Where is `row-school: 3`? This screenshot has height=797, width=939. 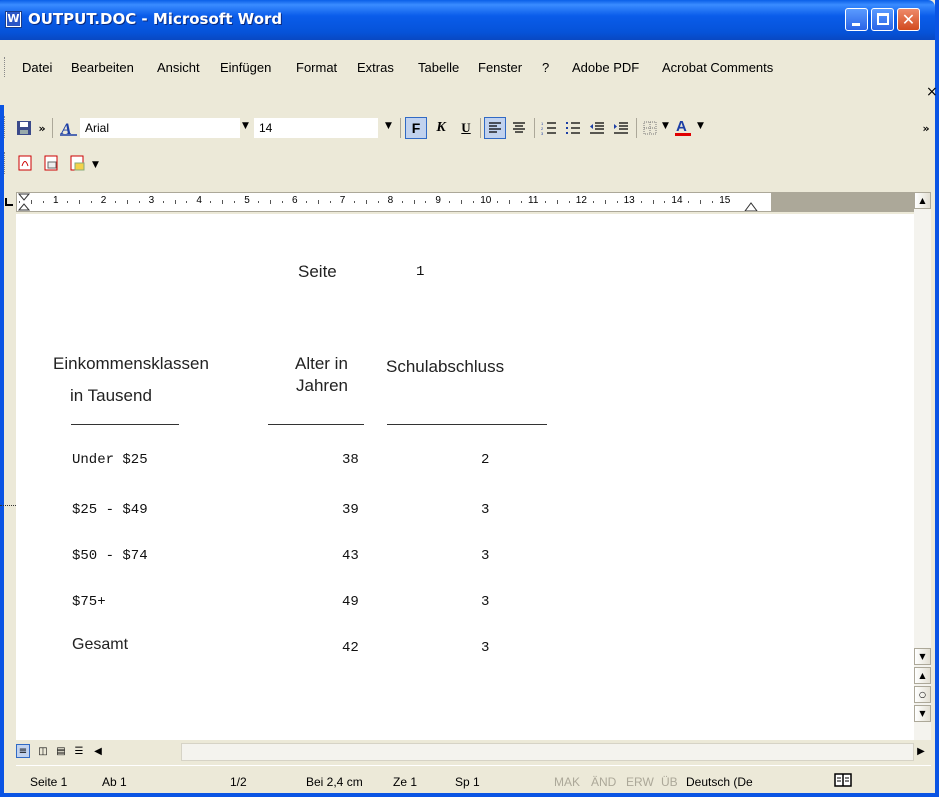
row-school: 3 is located at coordinates (485, 648).